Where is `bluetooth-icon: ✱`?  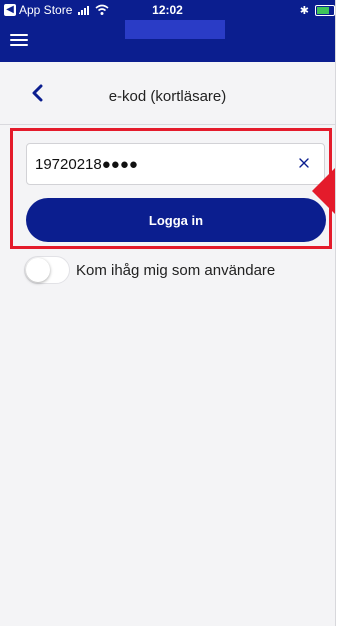 bluetooth-icon: ✱ is located at coordinates (304, 11).